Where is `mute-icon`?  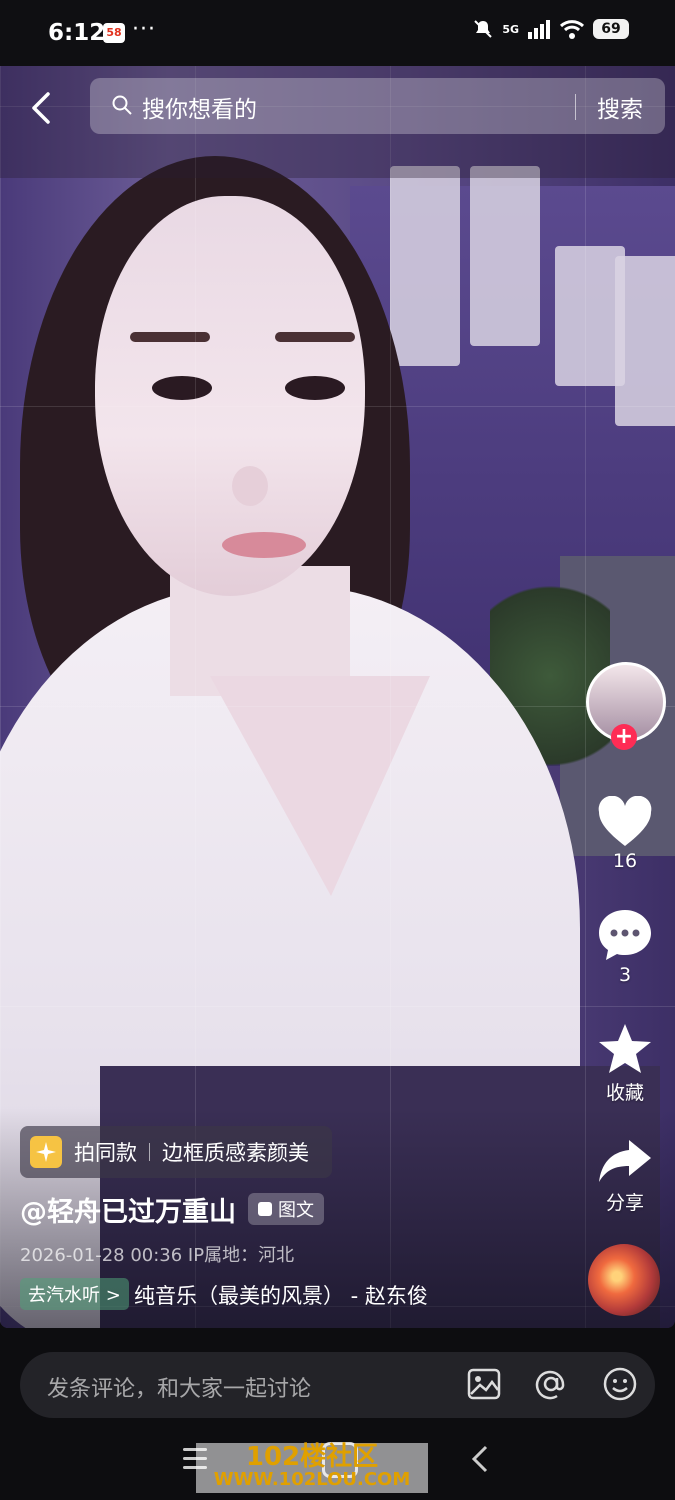
mute-icon is located at coordinates (483, 29).